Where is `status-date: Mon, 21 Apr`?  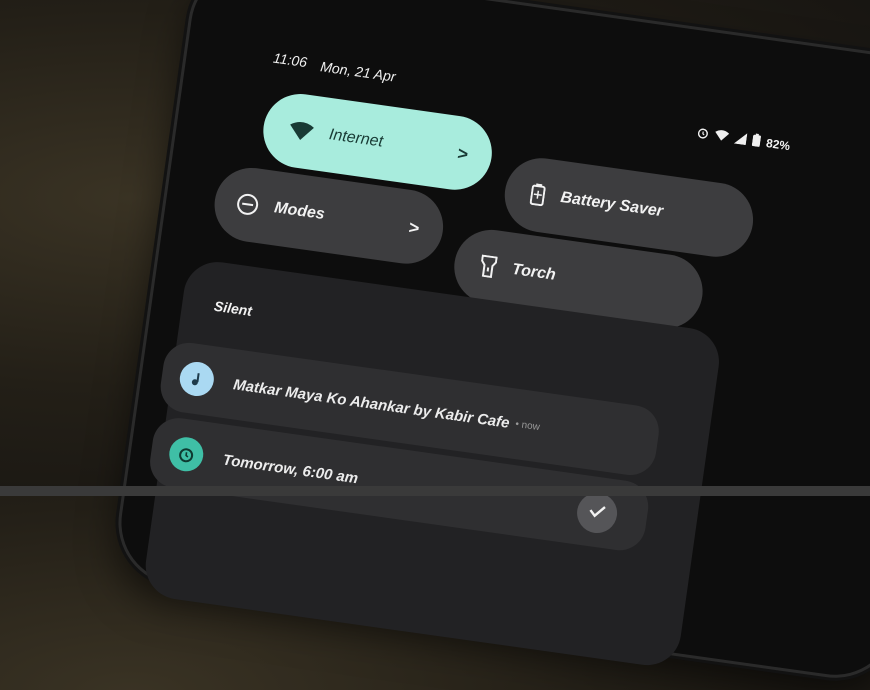
status-date: Mon, 21 Apr is located at coordinates (358, 71).